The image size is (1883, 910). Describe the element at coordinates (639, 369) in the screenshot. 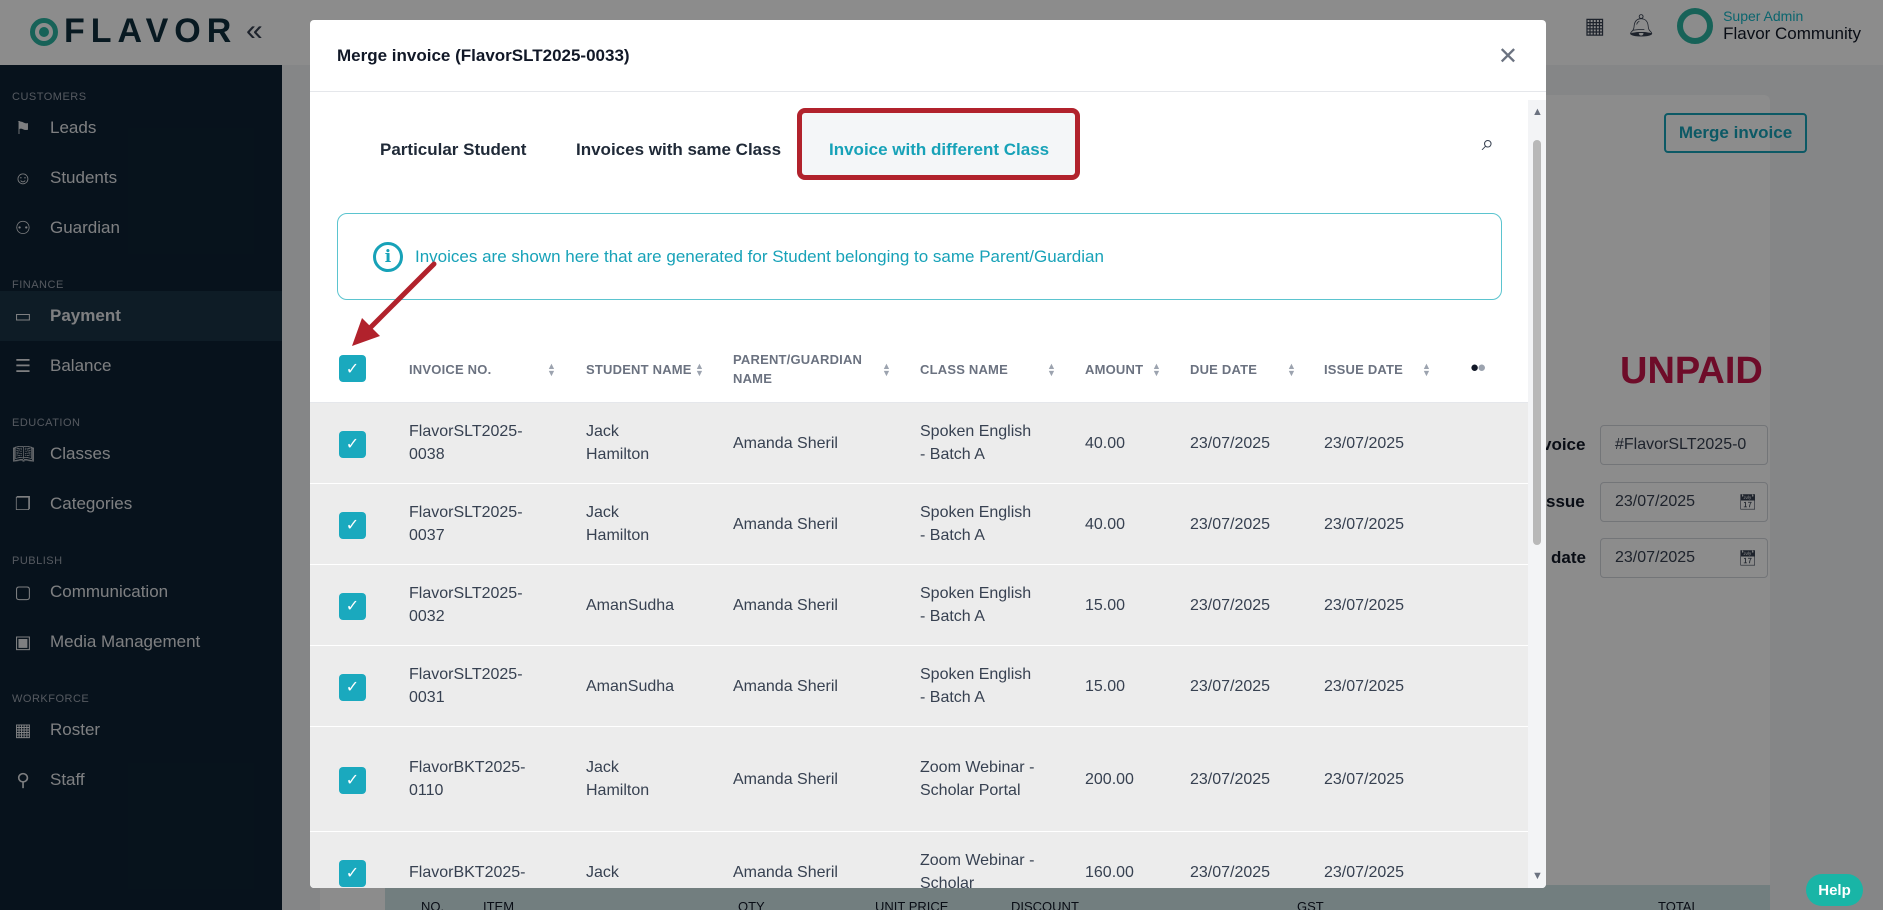

I see `th-student-name: STUDENT NAME` at that location.